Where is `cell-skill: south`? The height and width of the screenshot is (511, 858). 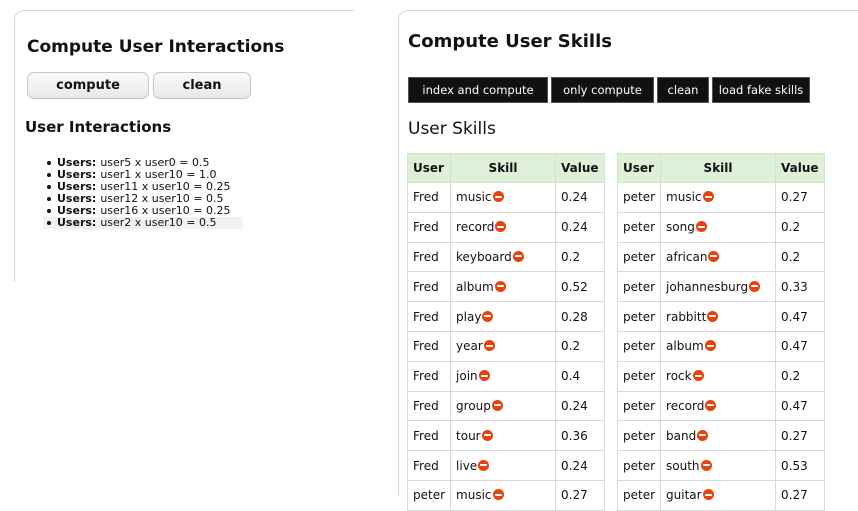 cell-skill: south is located at coordinates (718, 465).